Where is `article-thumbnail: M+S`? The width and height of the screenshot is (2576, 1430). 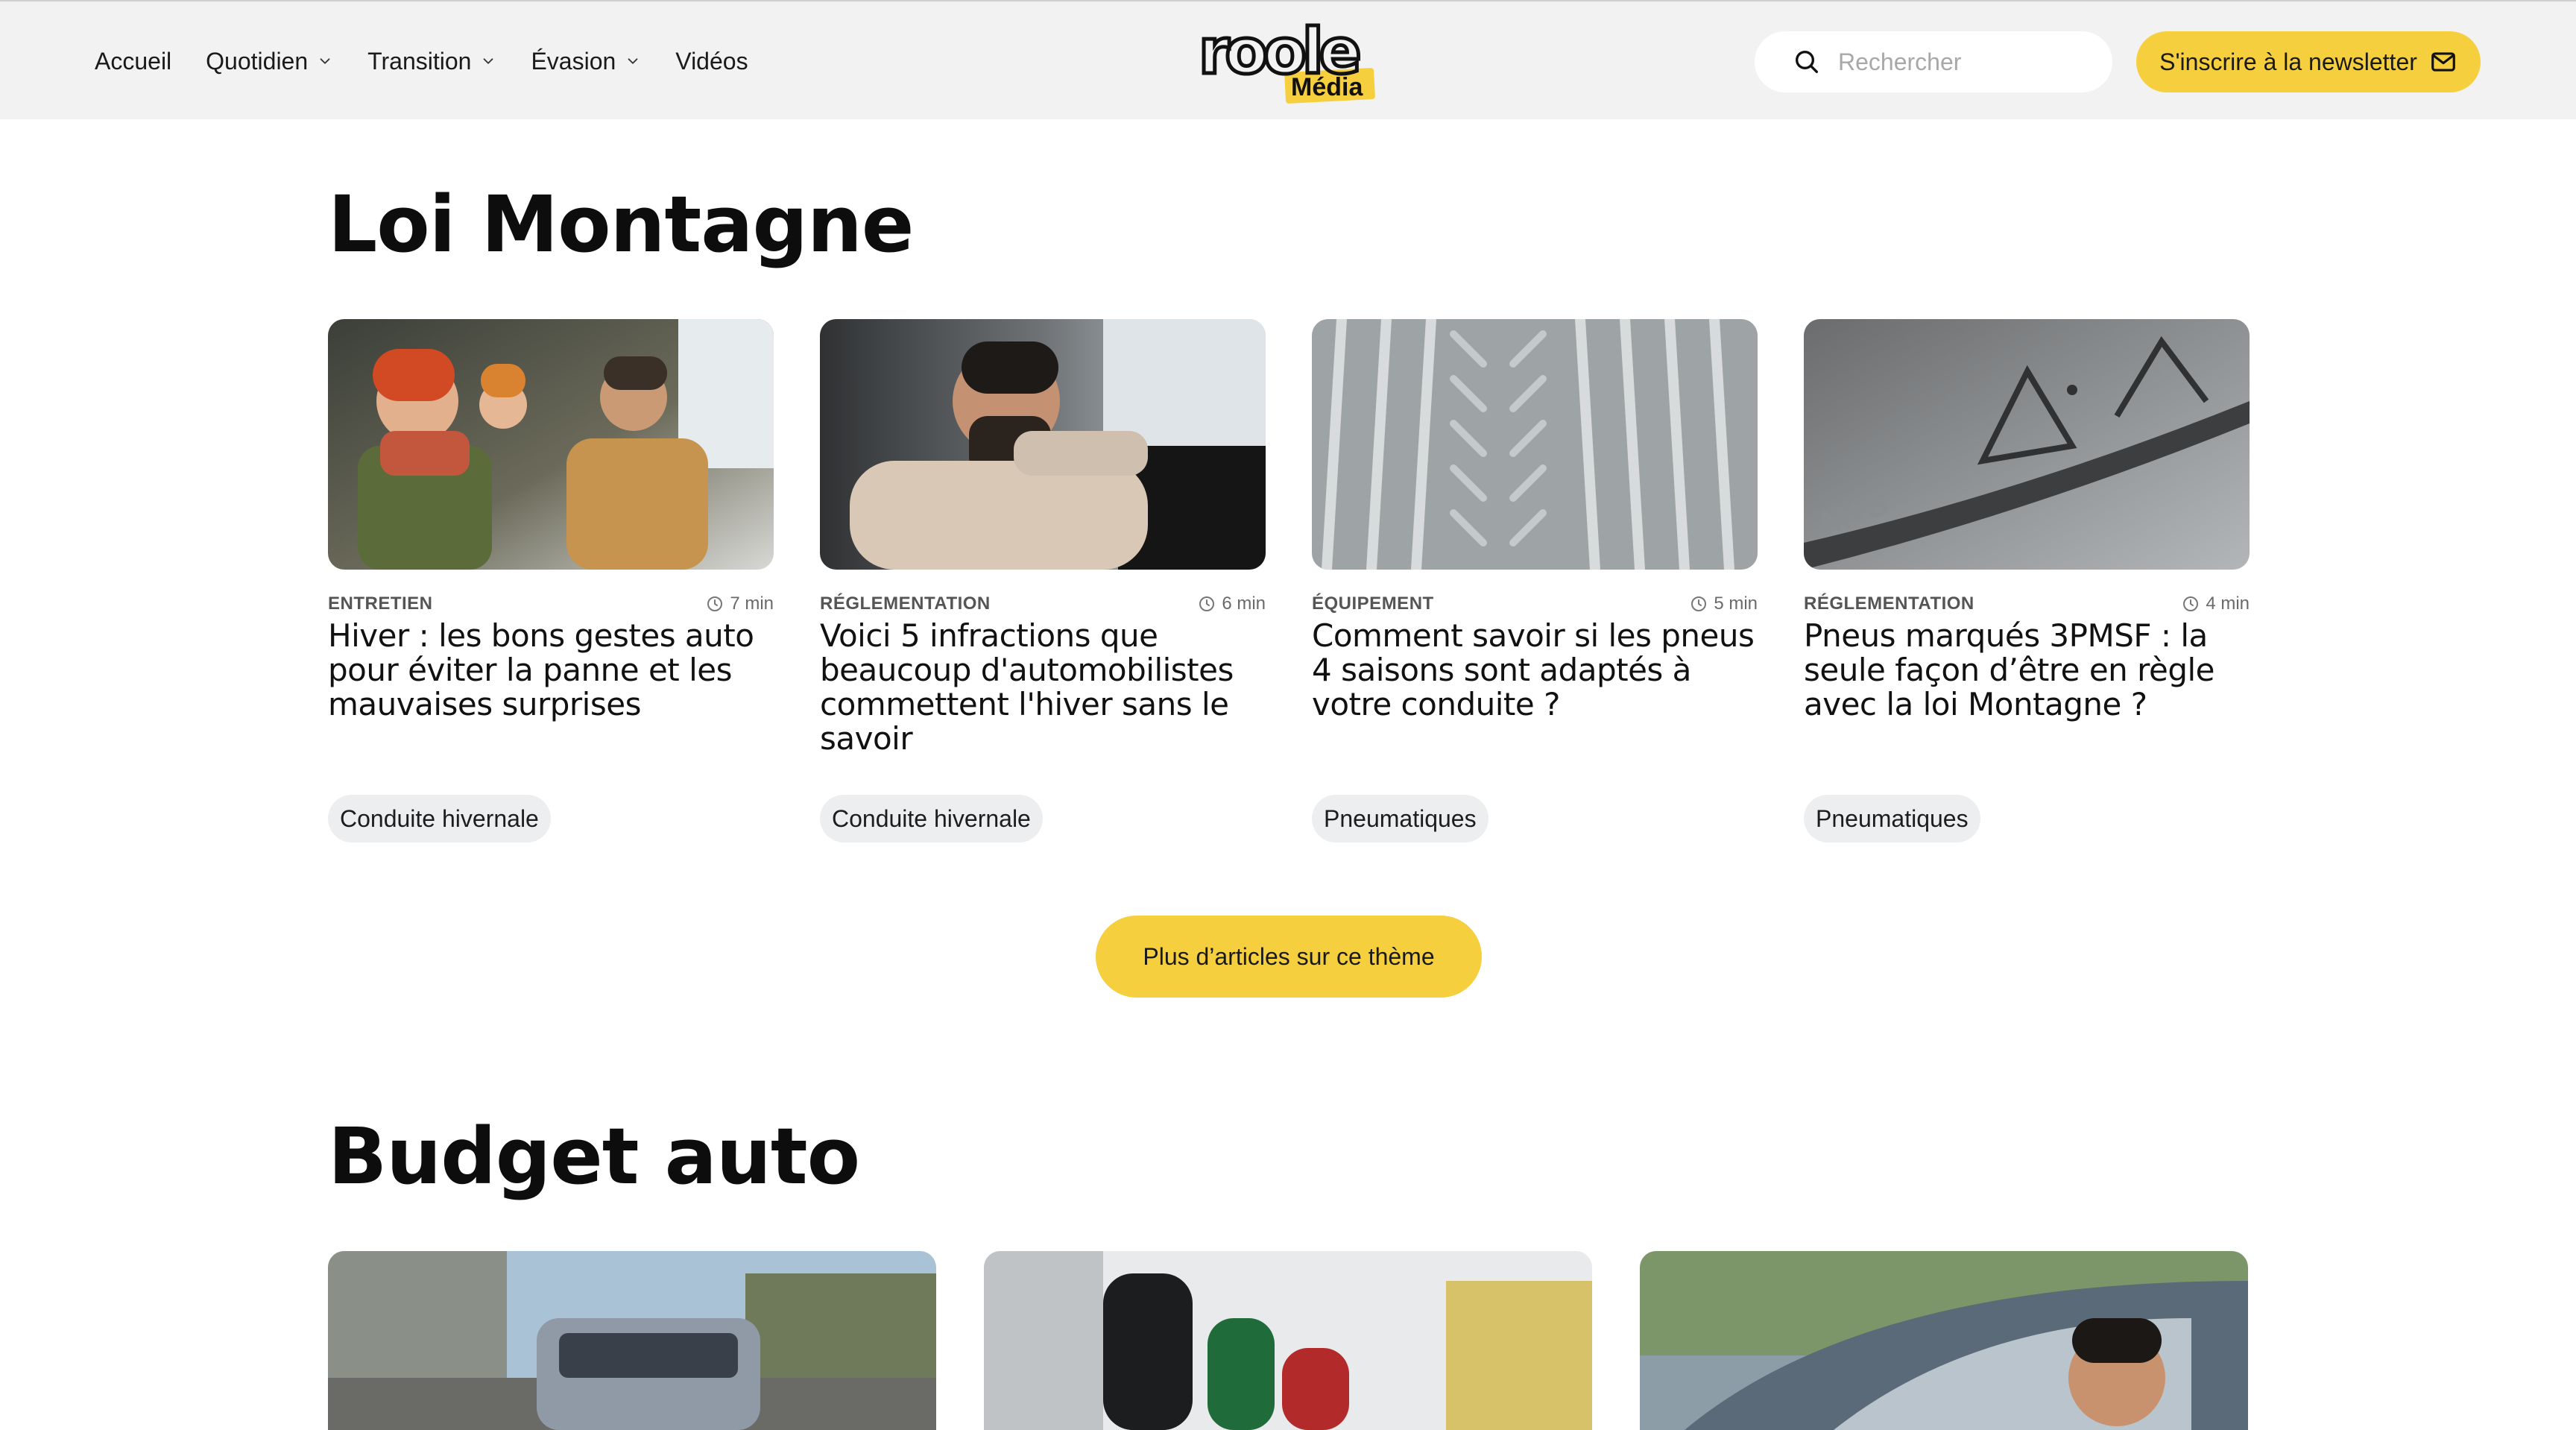
article-thumbnail: M+S is located at coordinates (2027, 445).